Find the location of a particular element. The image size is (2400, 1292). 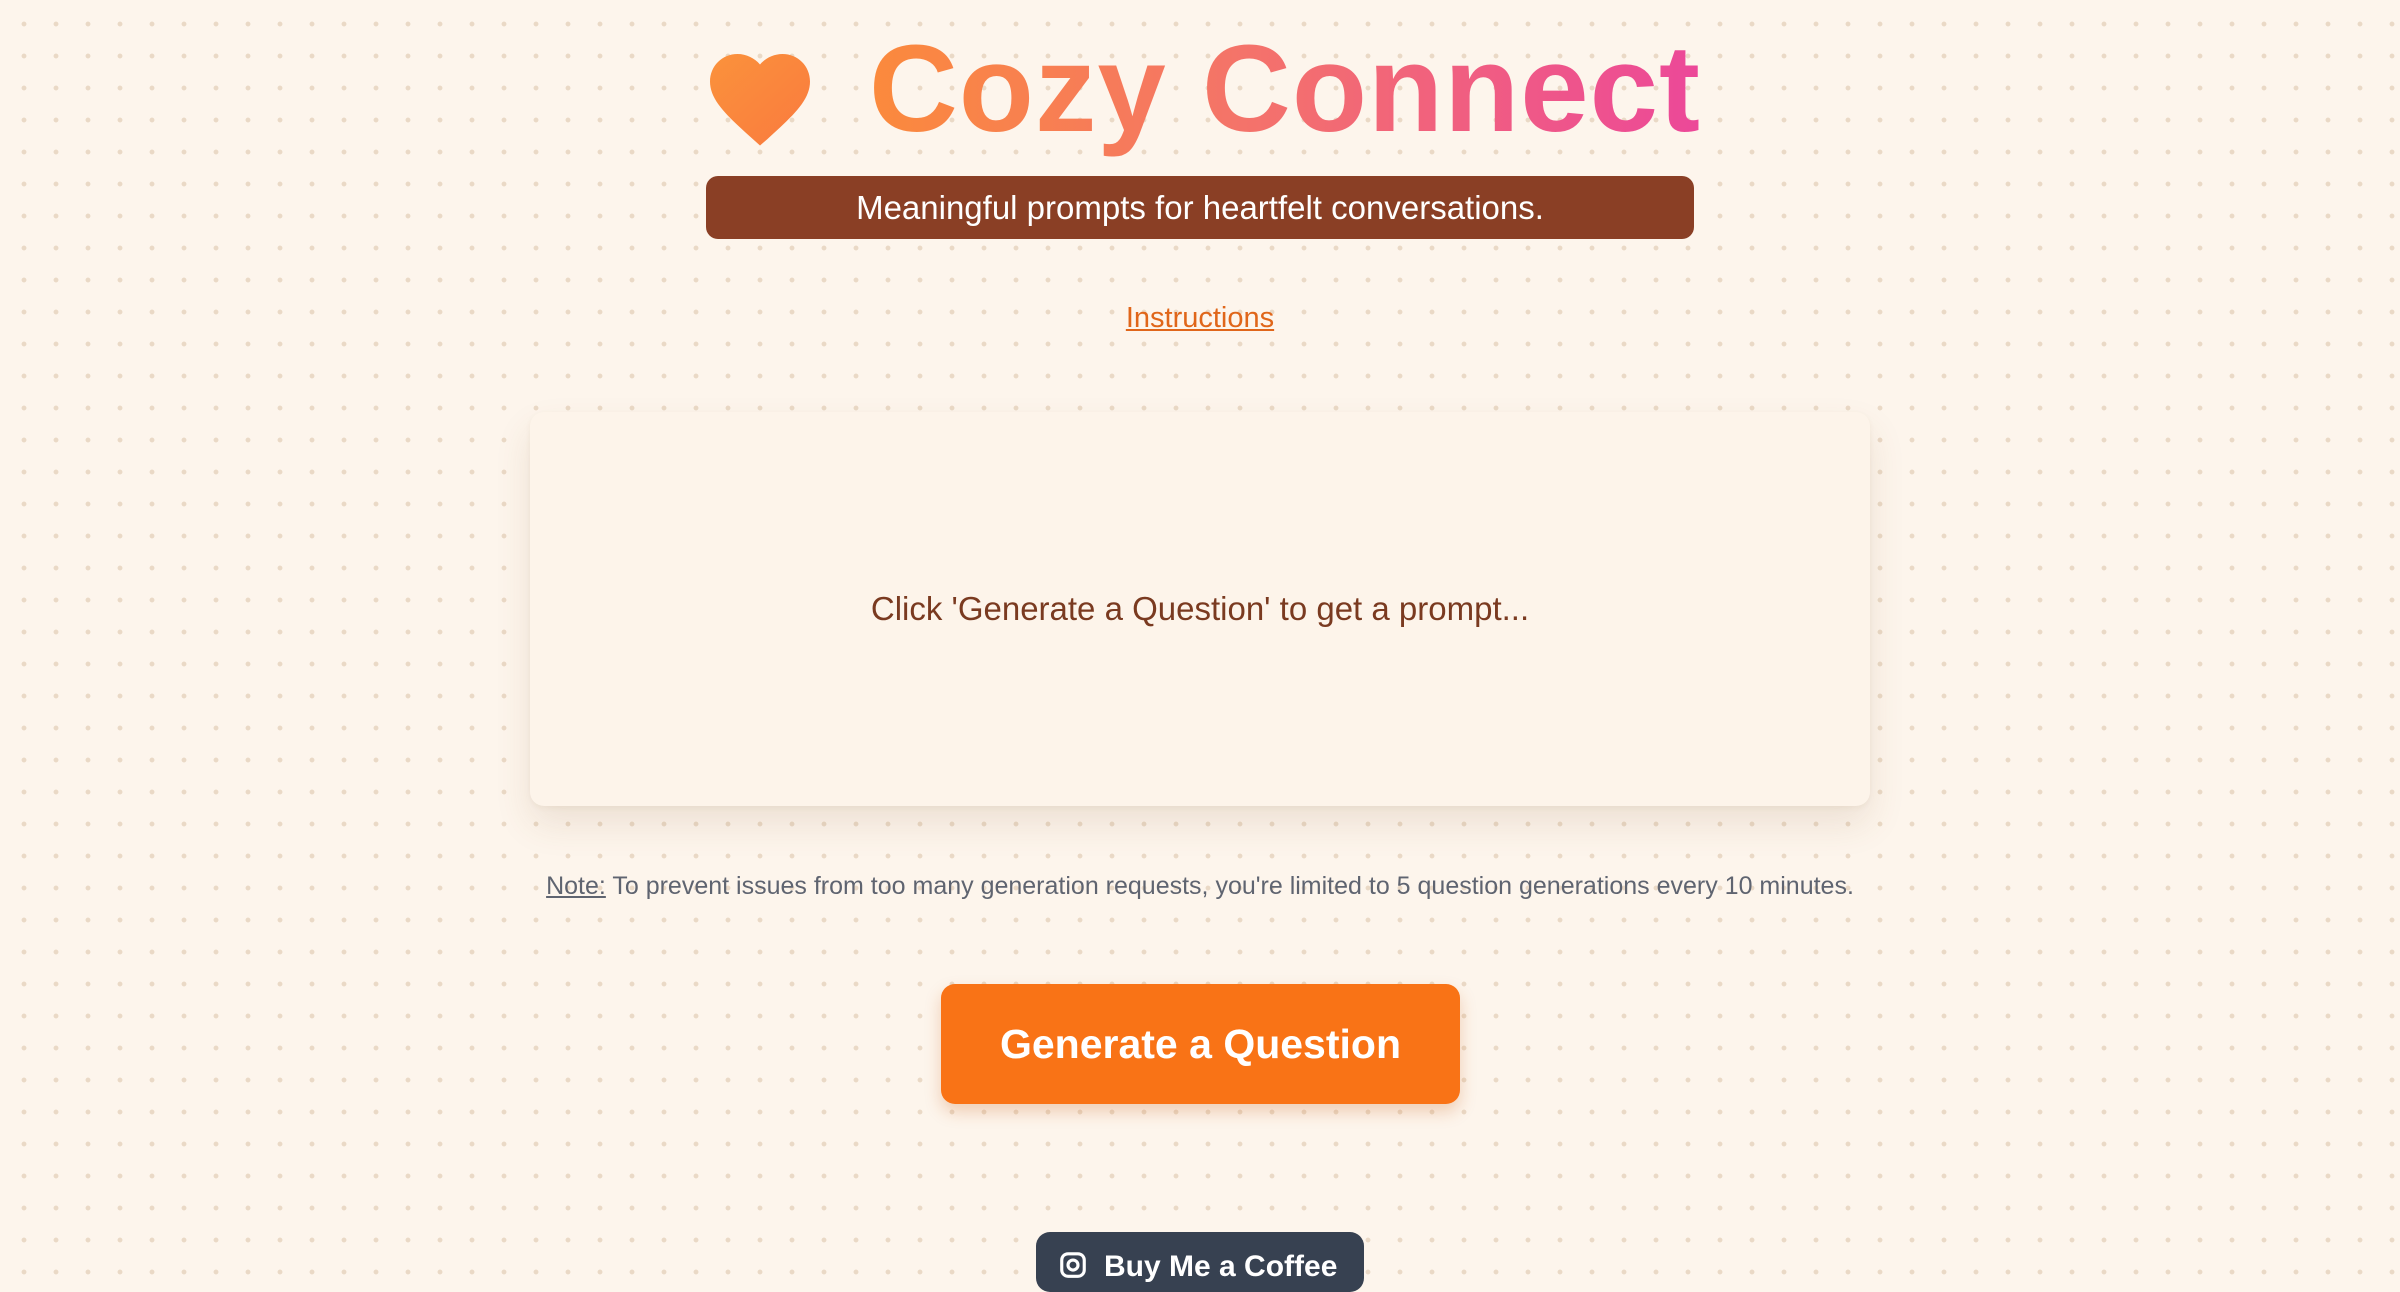

app-title: Cozy Connect is located at coordinates (1285, 89).